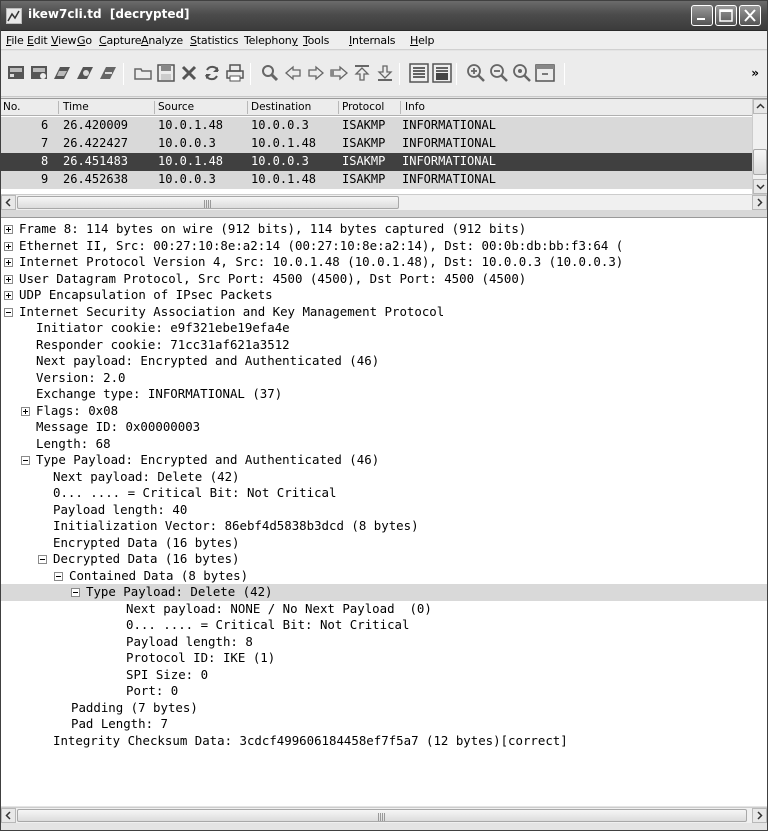 The height and width of the screenshot is (831, 768). I want to click on scroll-down-button, so click(760, 186).